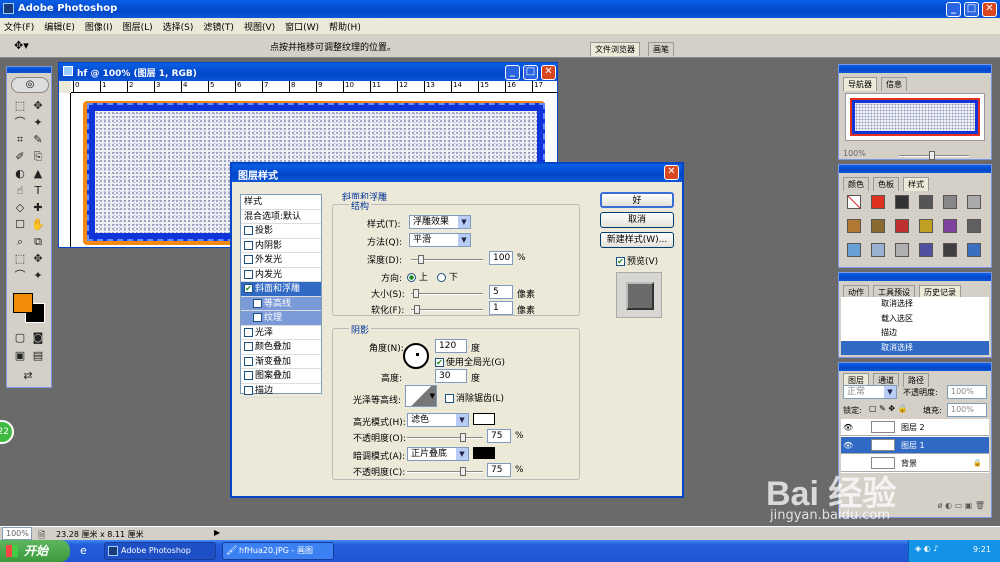  What do you see at coordinates (888, 408) in the screenshot?
I see `lock-icons: ▢ ✎ ✥ 🔒` at bounding box center [888, 408].